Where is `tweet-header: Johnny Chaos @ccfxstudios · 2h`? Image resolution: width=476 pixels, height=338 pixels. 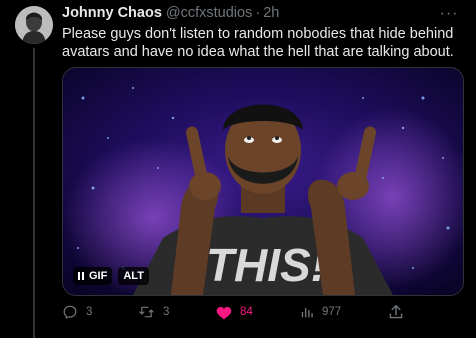
tweet-header: Johnny Chaos @ccfxstudios · 2h is located at coordinates (170, 15).